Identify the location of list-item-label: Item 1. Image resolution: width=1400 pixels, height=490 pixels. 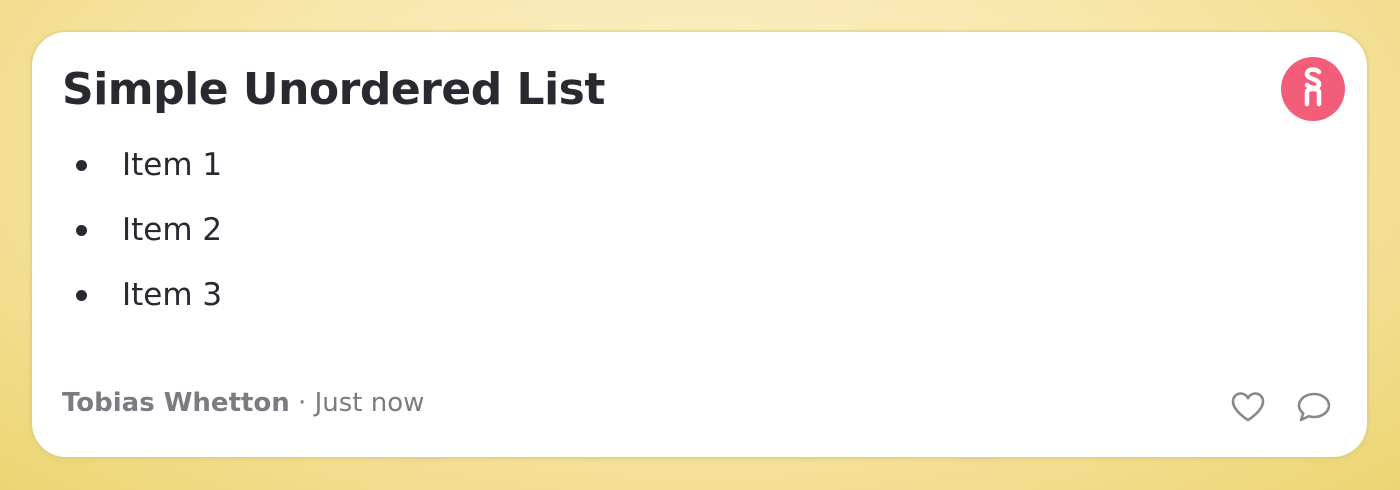
(172, 165).